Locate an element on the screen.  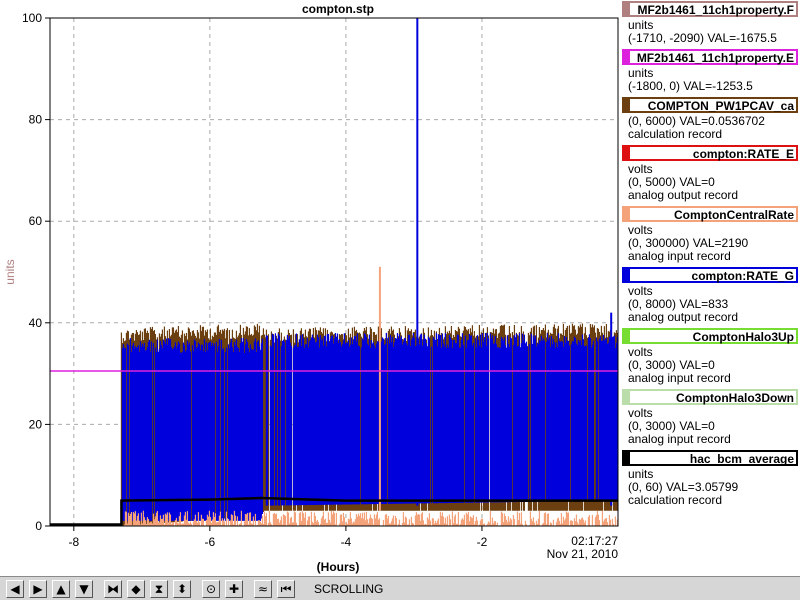
legend-name-box: compton:RATE_G is located at coordinates (710, 275).